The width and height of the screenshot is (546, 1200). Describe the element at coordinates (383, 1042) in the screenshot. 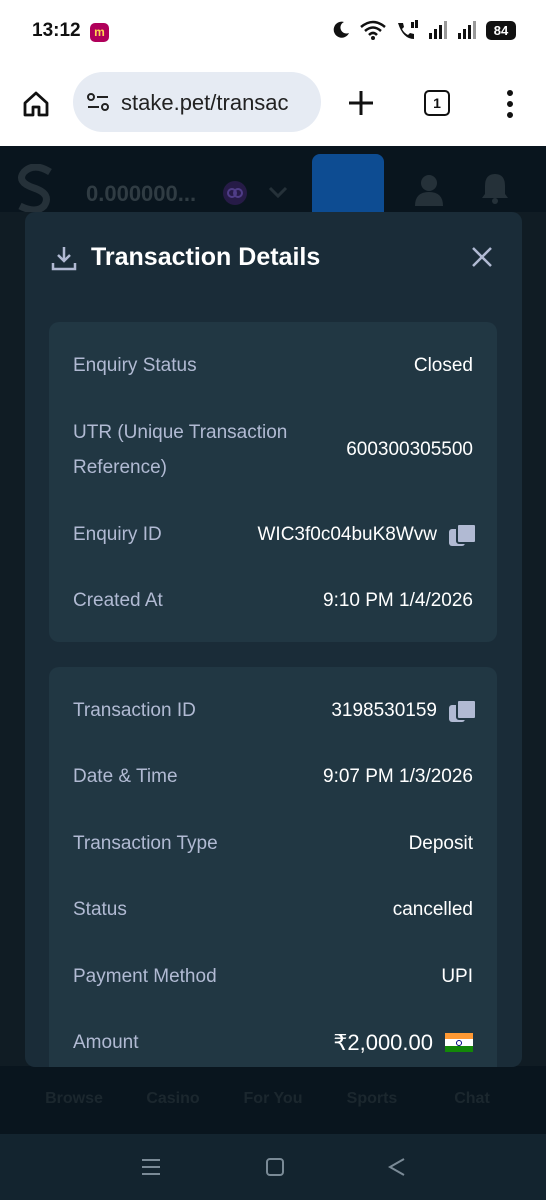

I see `amount-value: ₹2,000.00` at that location.